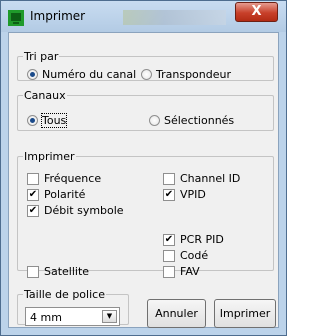  I want to click on satellite-checkbox: Satellite, so click(58, 271).